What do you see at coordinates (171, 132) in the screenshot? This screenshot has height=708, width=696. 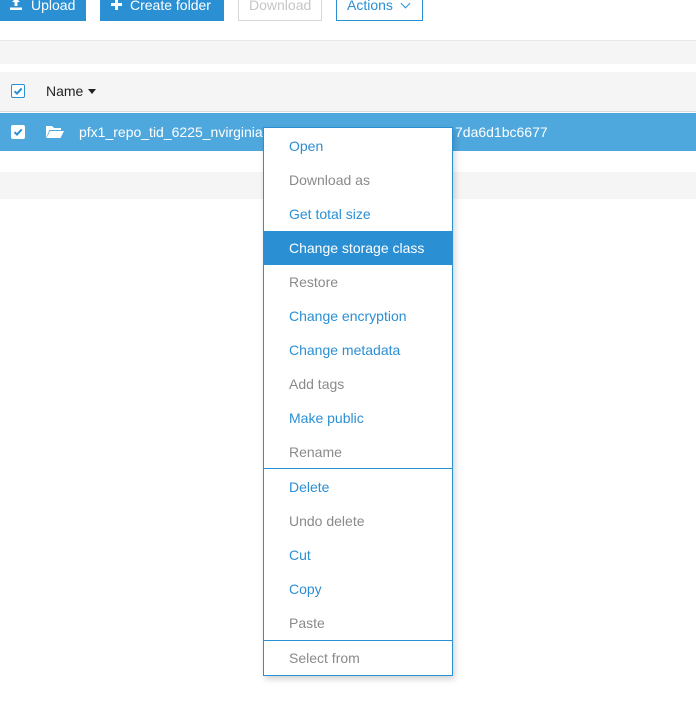 I see `file-name: pfx1_repo_tid_6225_nvirginia` at bounding box center [171, 132].